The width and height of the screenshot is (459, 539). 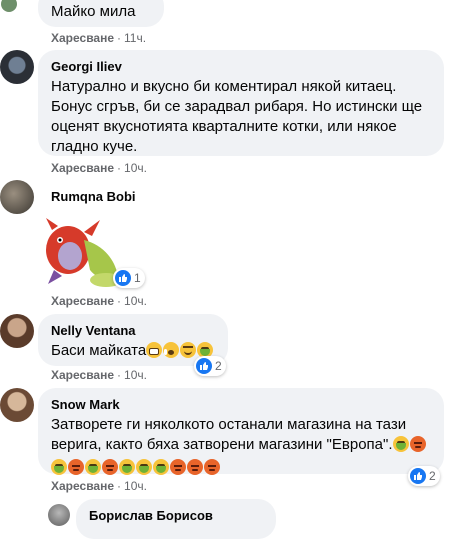 What do you see at coordinates (93, 196) in the screenshot?
I see `comment-author: Rumqna Bobi` at bounding box center [93, 196].